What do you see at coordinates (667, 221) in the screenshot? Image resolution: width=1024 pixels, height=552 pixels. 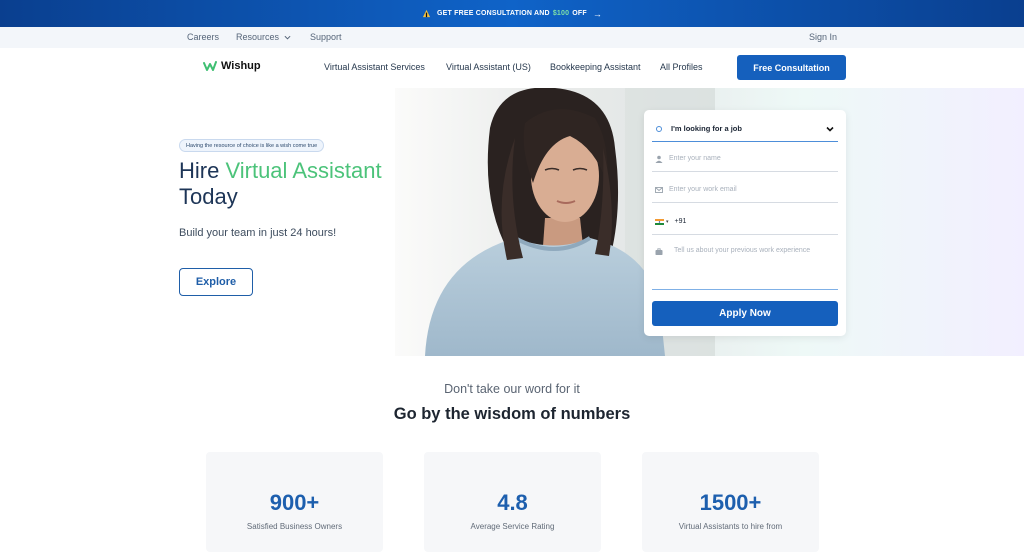 I see `flag-caret-icon: ▾` at bounding box center [667, 221].